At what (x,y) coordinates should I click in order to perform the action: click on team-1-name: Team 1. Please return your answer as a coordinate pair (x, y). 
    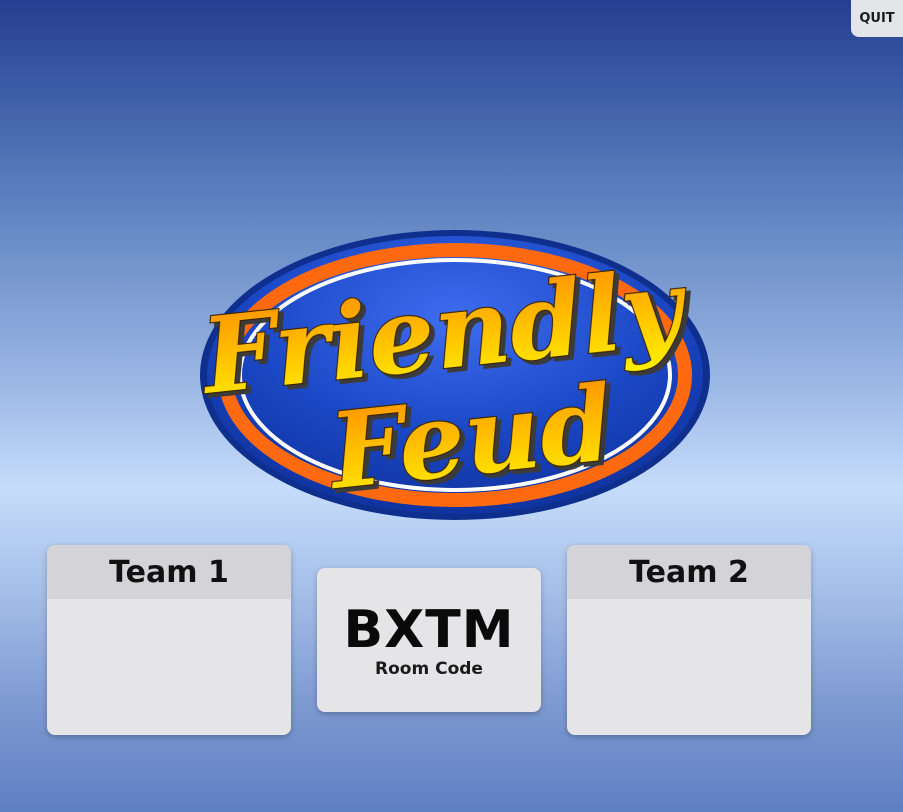
    Looking at the image, I should click on (169, 572).